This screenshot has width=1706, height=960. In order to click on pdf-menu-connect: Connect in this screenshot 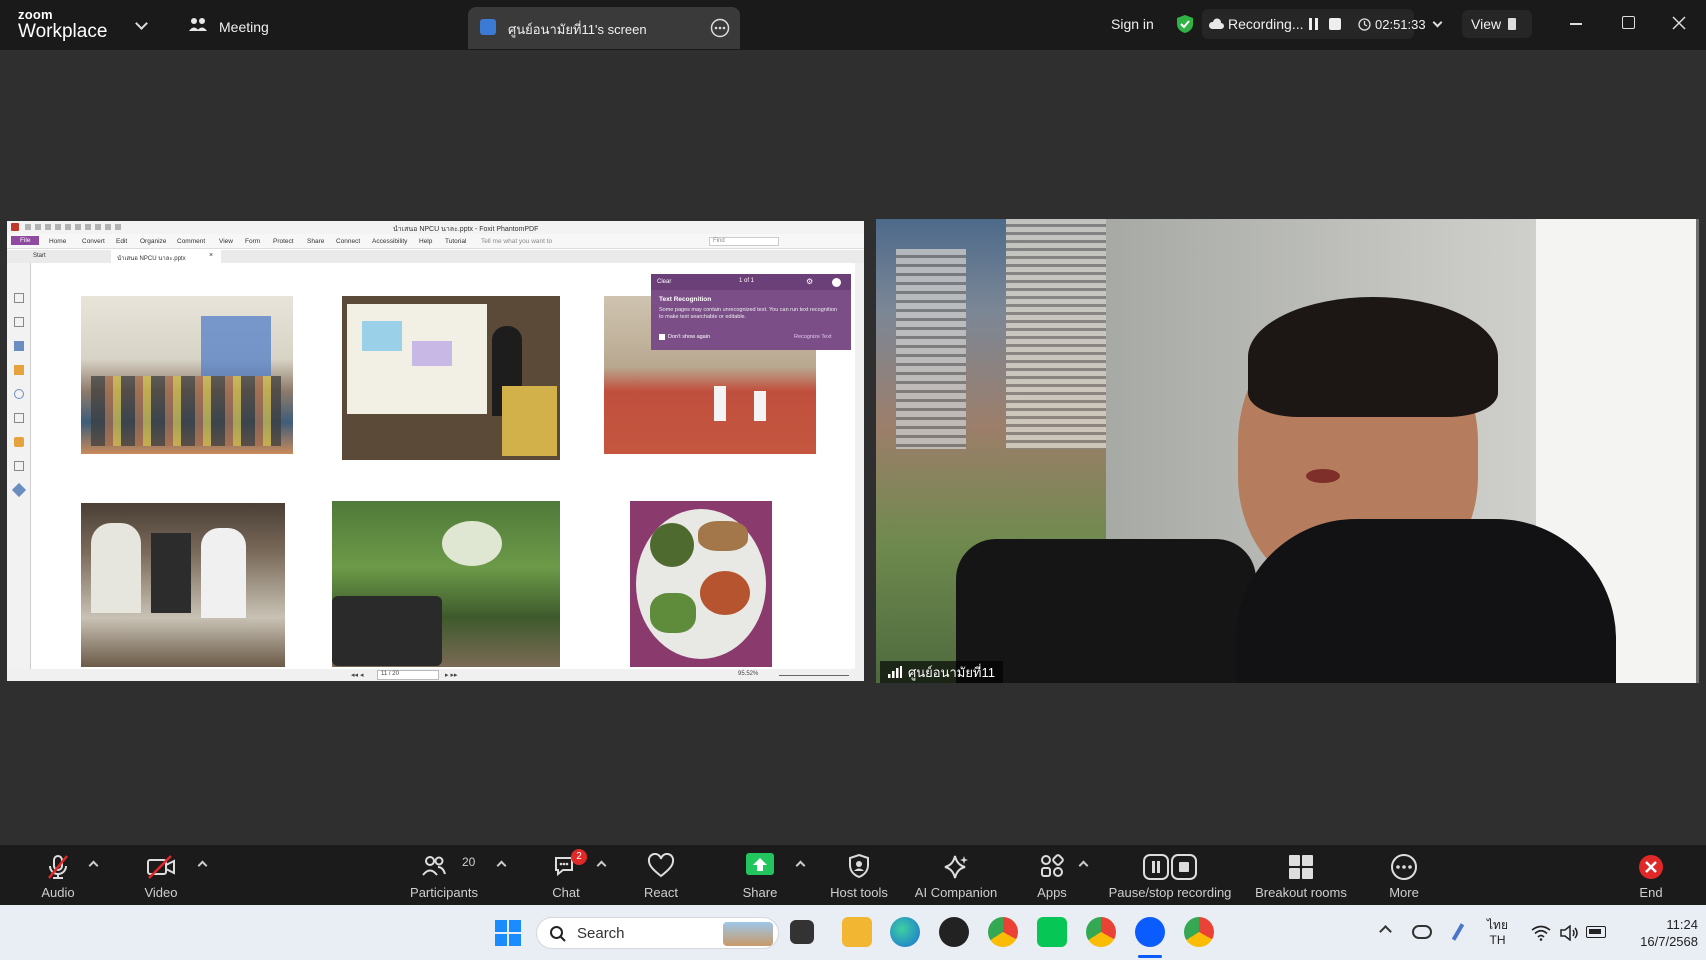, I will do `click(348, 241)`.